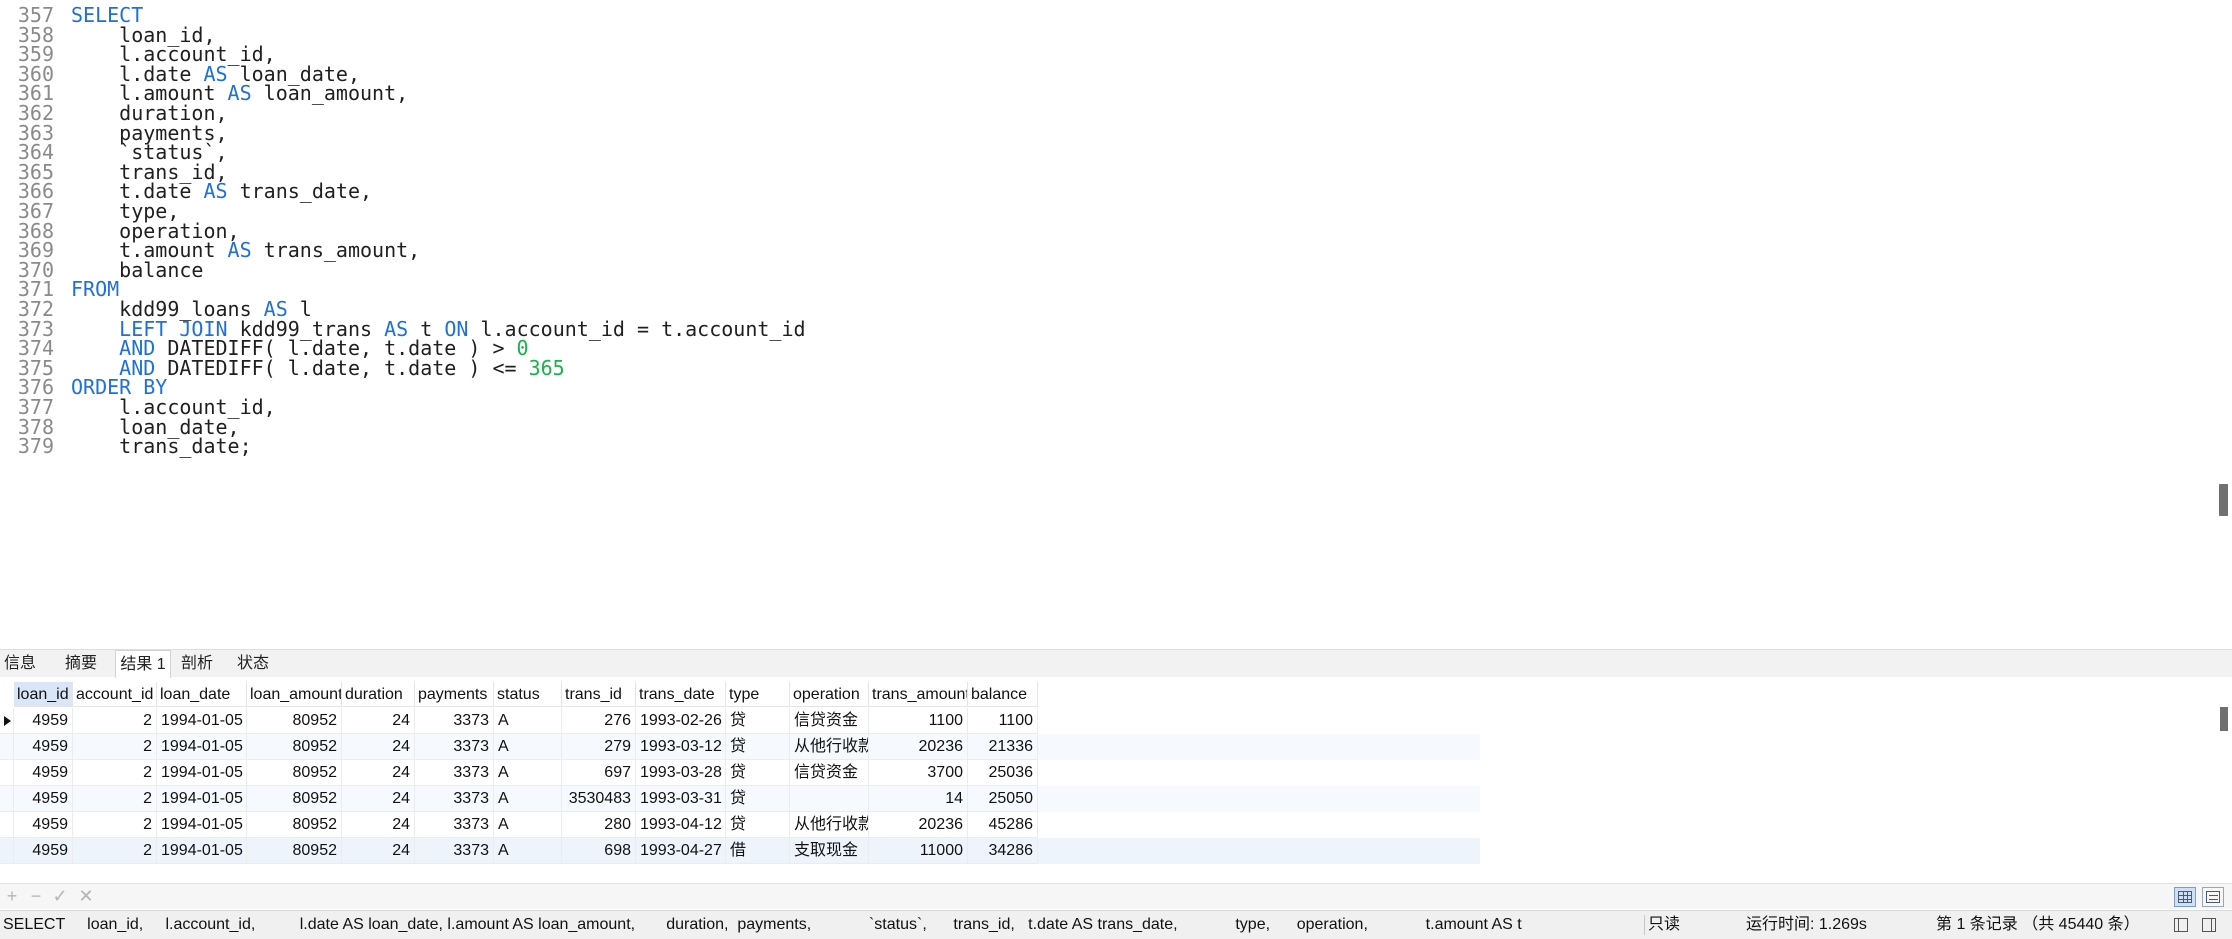 The width and height of the screenshot is (2232, 939). I want to click on tab-status: 状态, so click(253, 664).